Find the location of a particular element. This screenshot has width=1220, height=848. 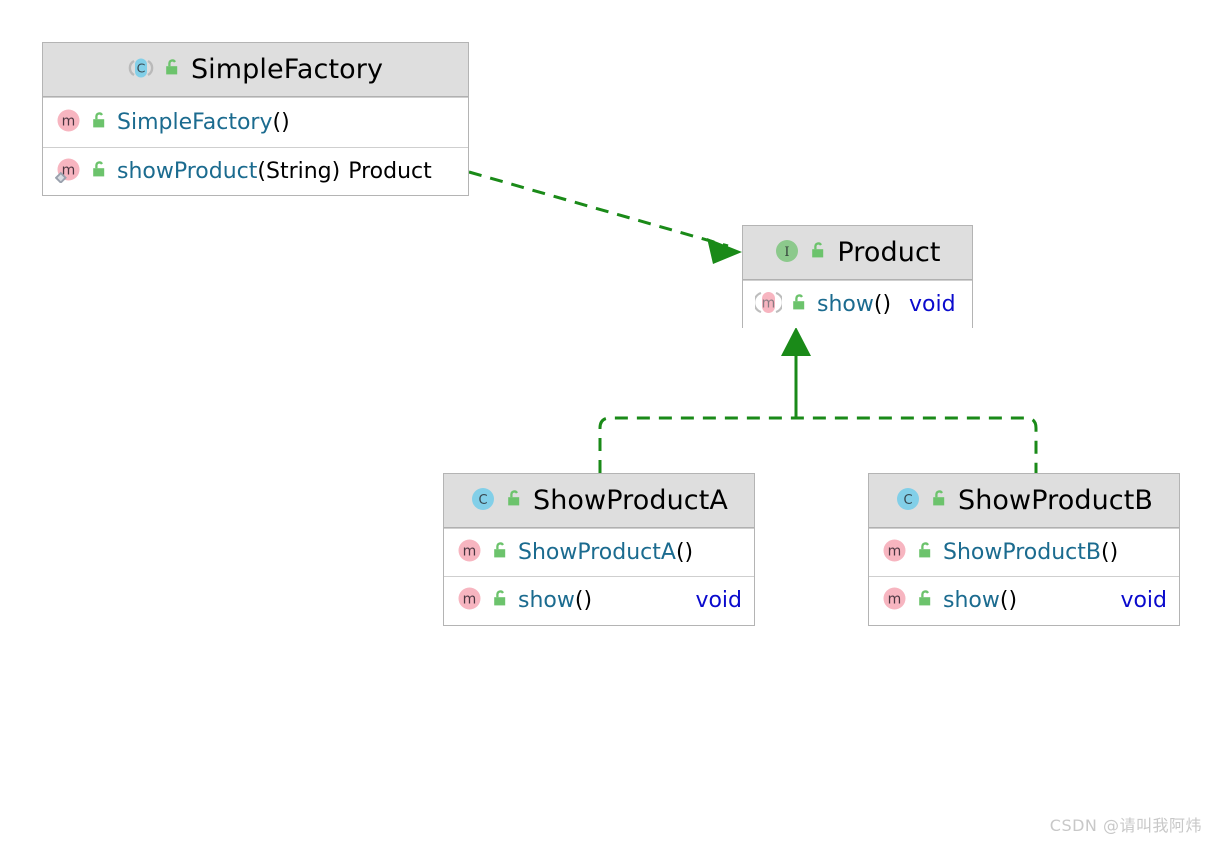

member-signature: showProduct(String) is located at coordinates (228, 171).